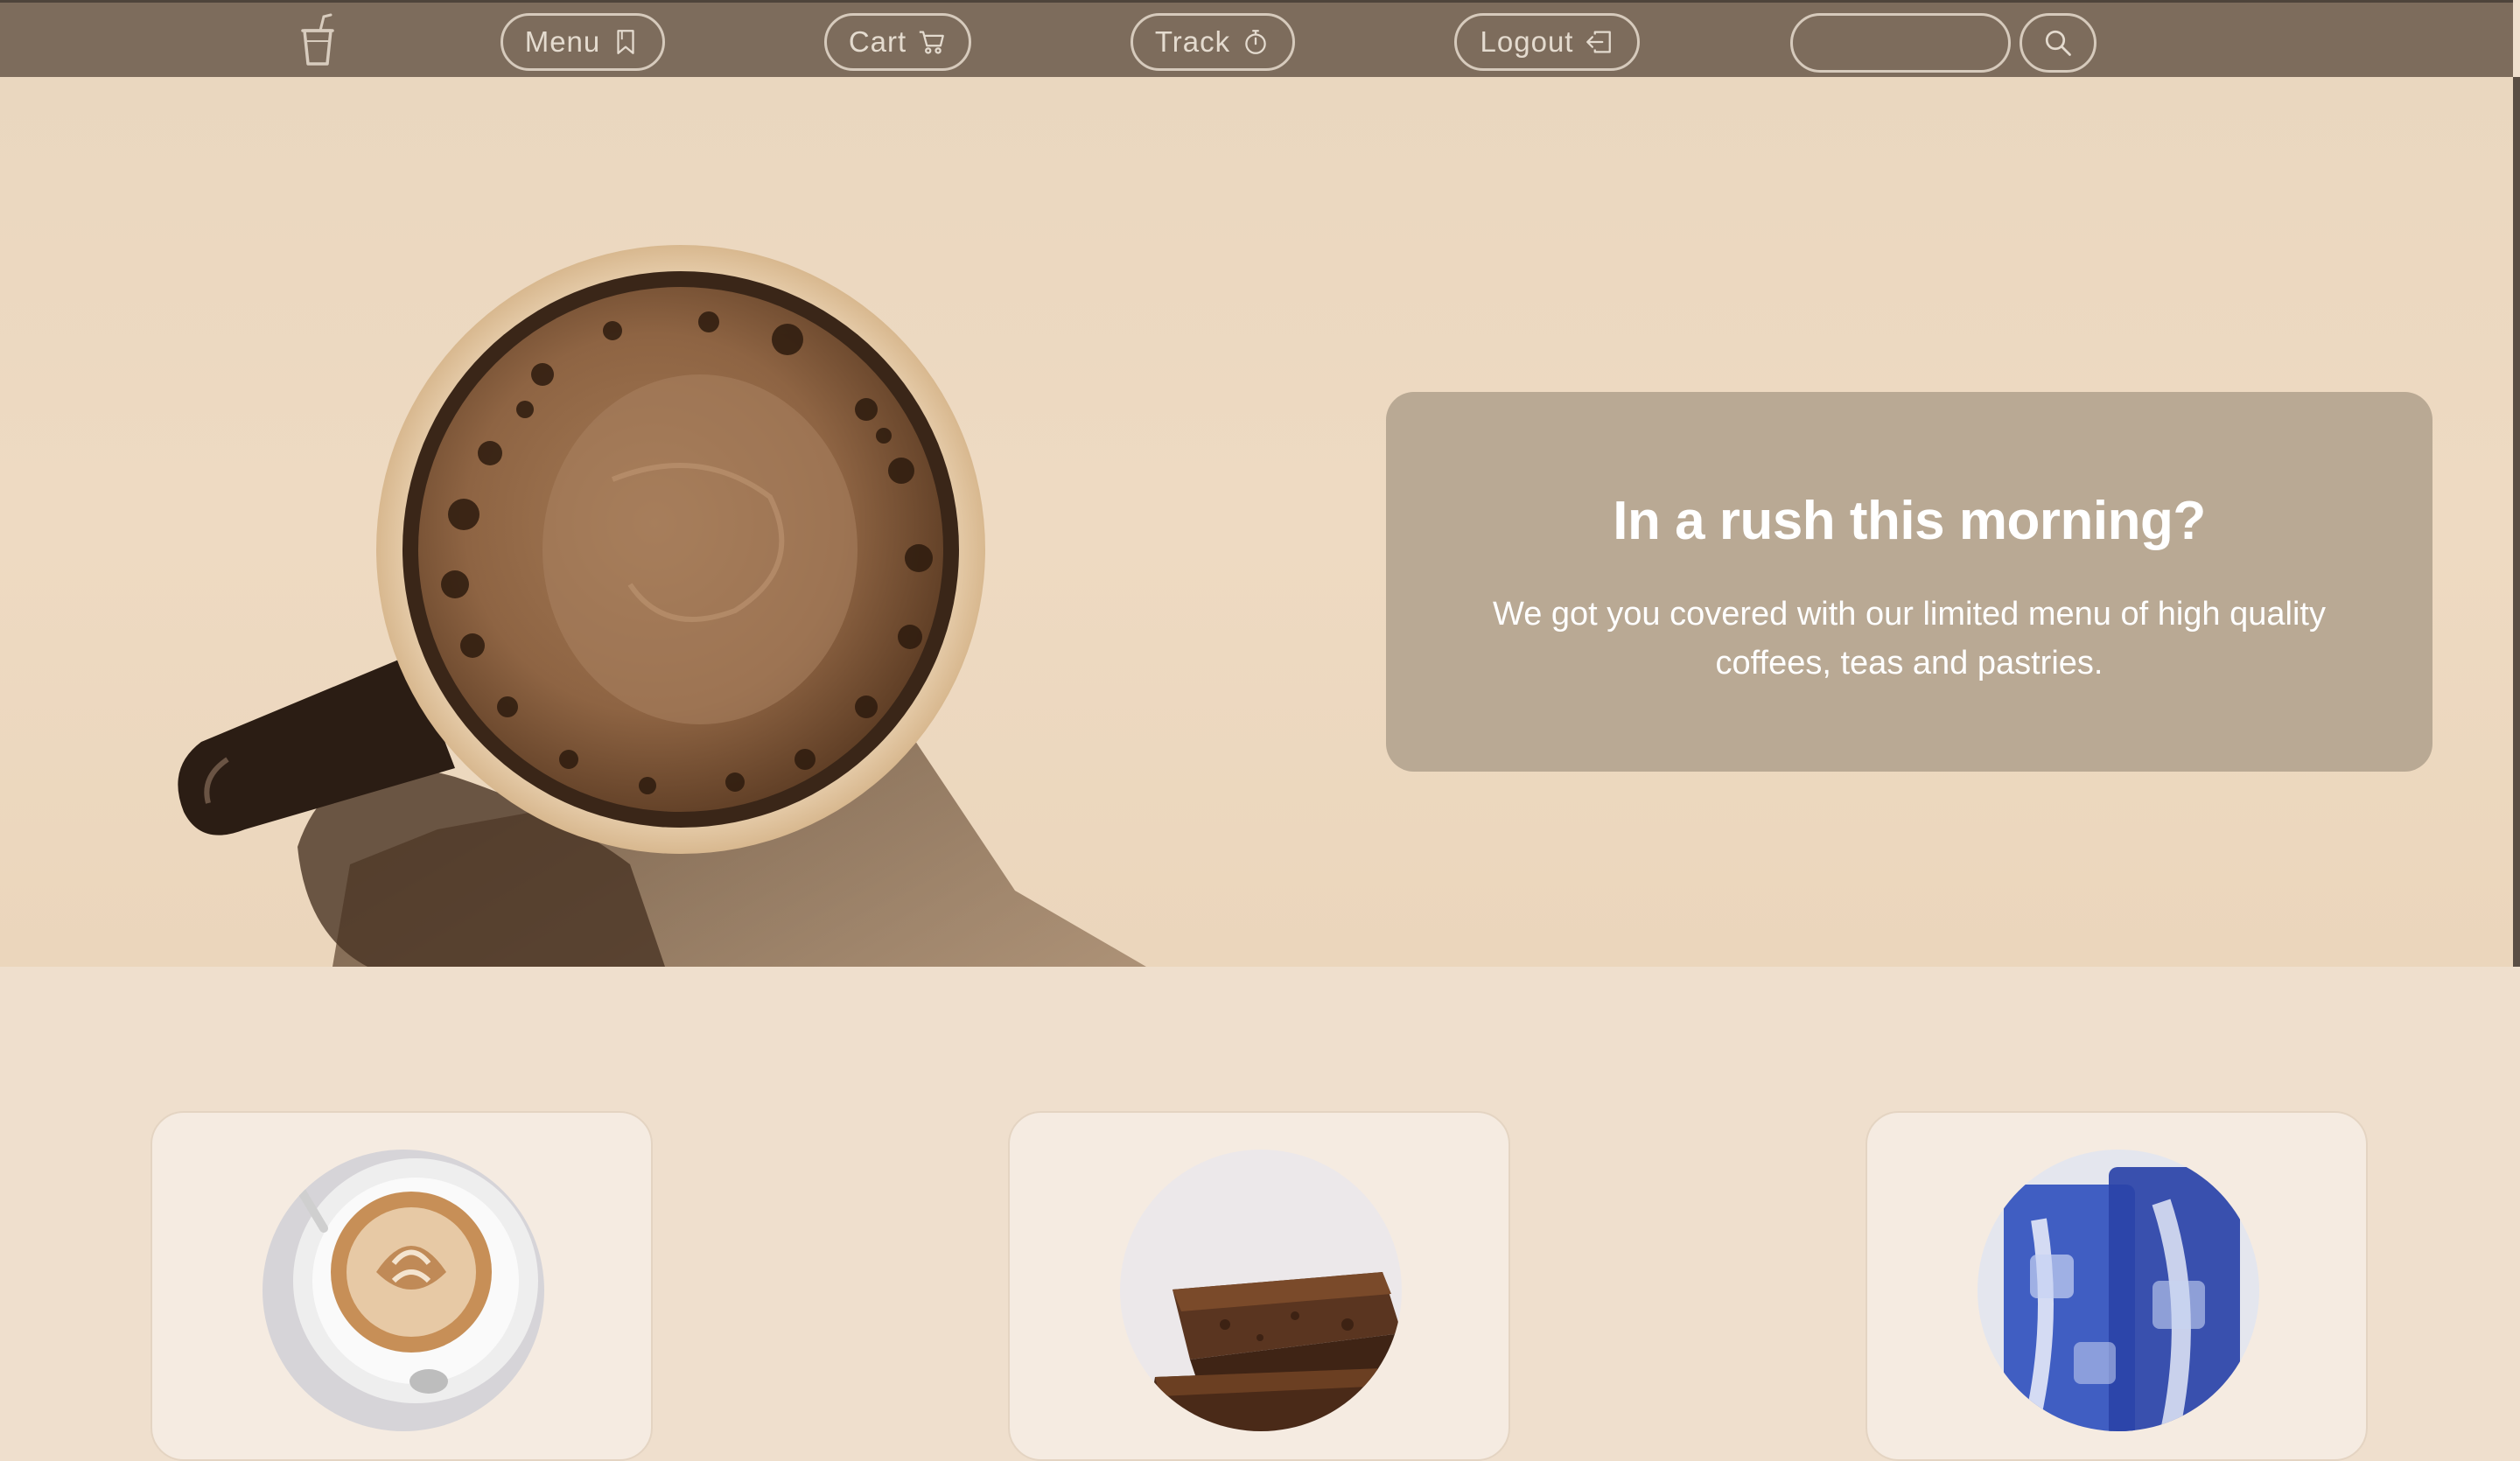  Describe the element at coordinates (318, 39) in the screenshot. I see `cup-with-straw-icon` at that location.